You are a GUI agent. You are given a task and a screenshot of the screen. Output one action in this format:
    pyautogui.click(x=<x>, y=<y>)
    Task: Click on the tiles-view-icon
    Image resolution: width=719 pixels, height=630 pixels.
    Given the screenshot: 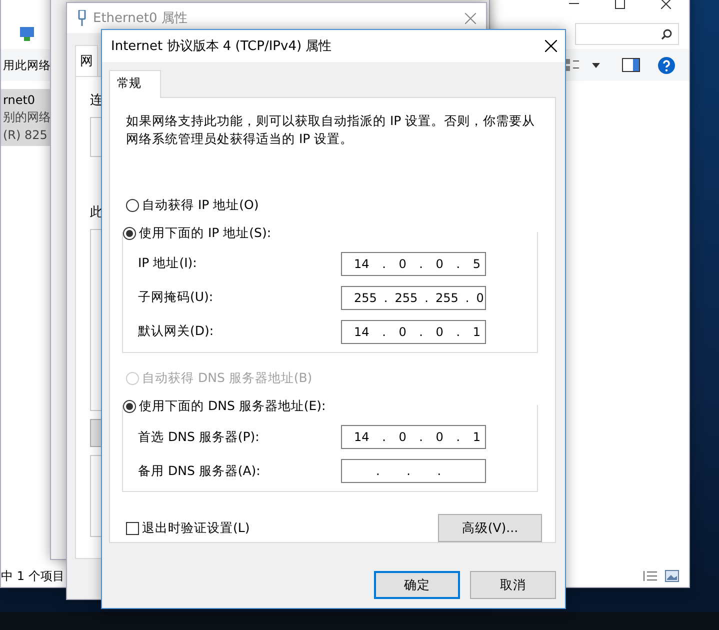 What is the action you would take?
    pyautogui.click(x=672, y=576)
    